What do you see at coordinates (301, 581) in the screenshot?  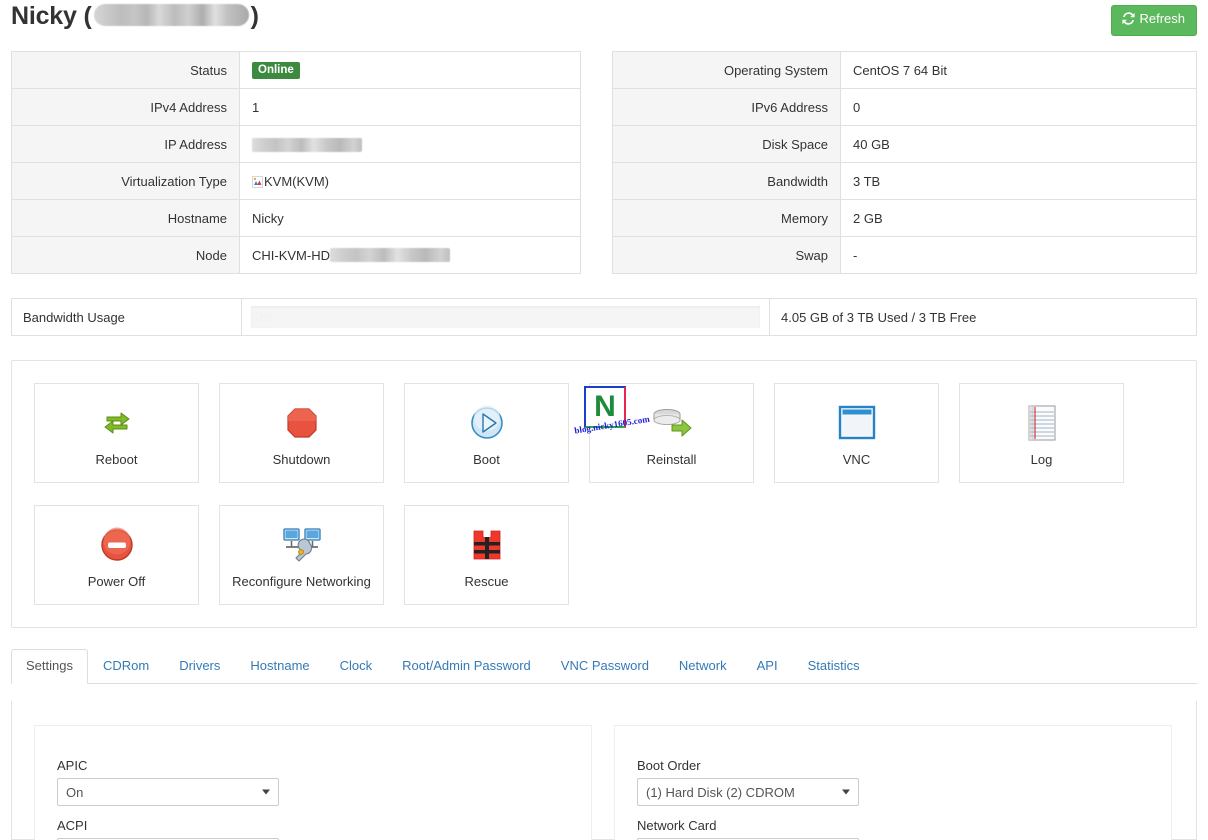 I see `action-label: Reconfigure Networking` at bounding box center [301, 581].